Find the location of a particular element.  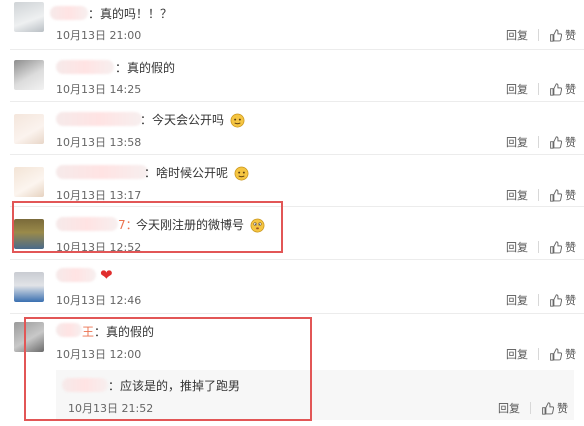

comment-time: 10月13日 21:00 is located at coordinates (99, 35).